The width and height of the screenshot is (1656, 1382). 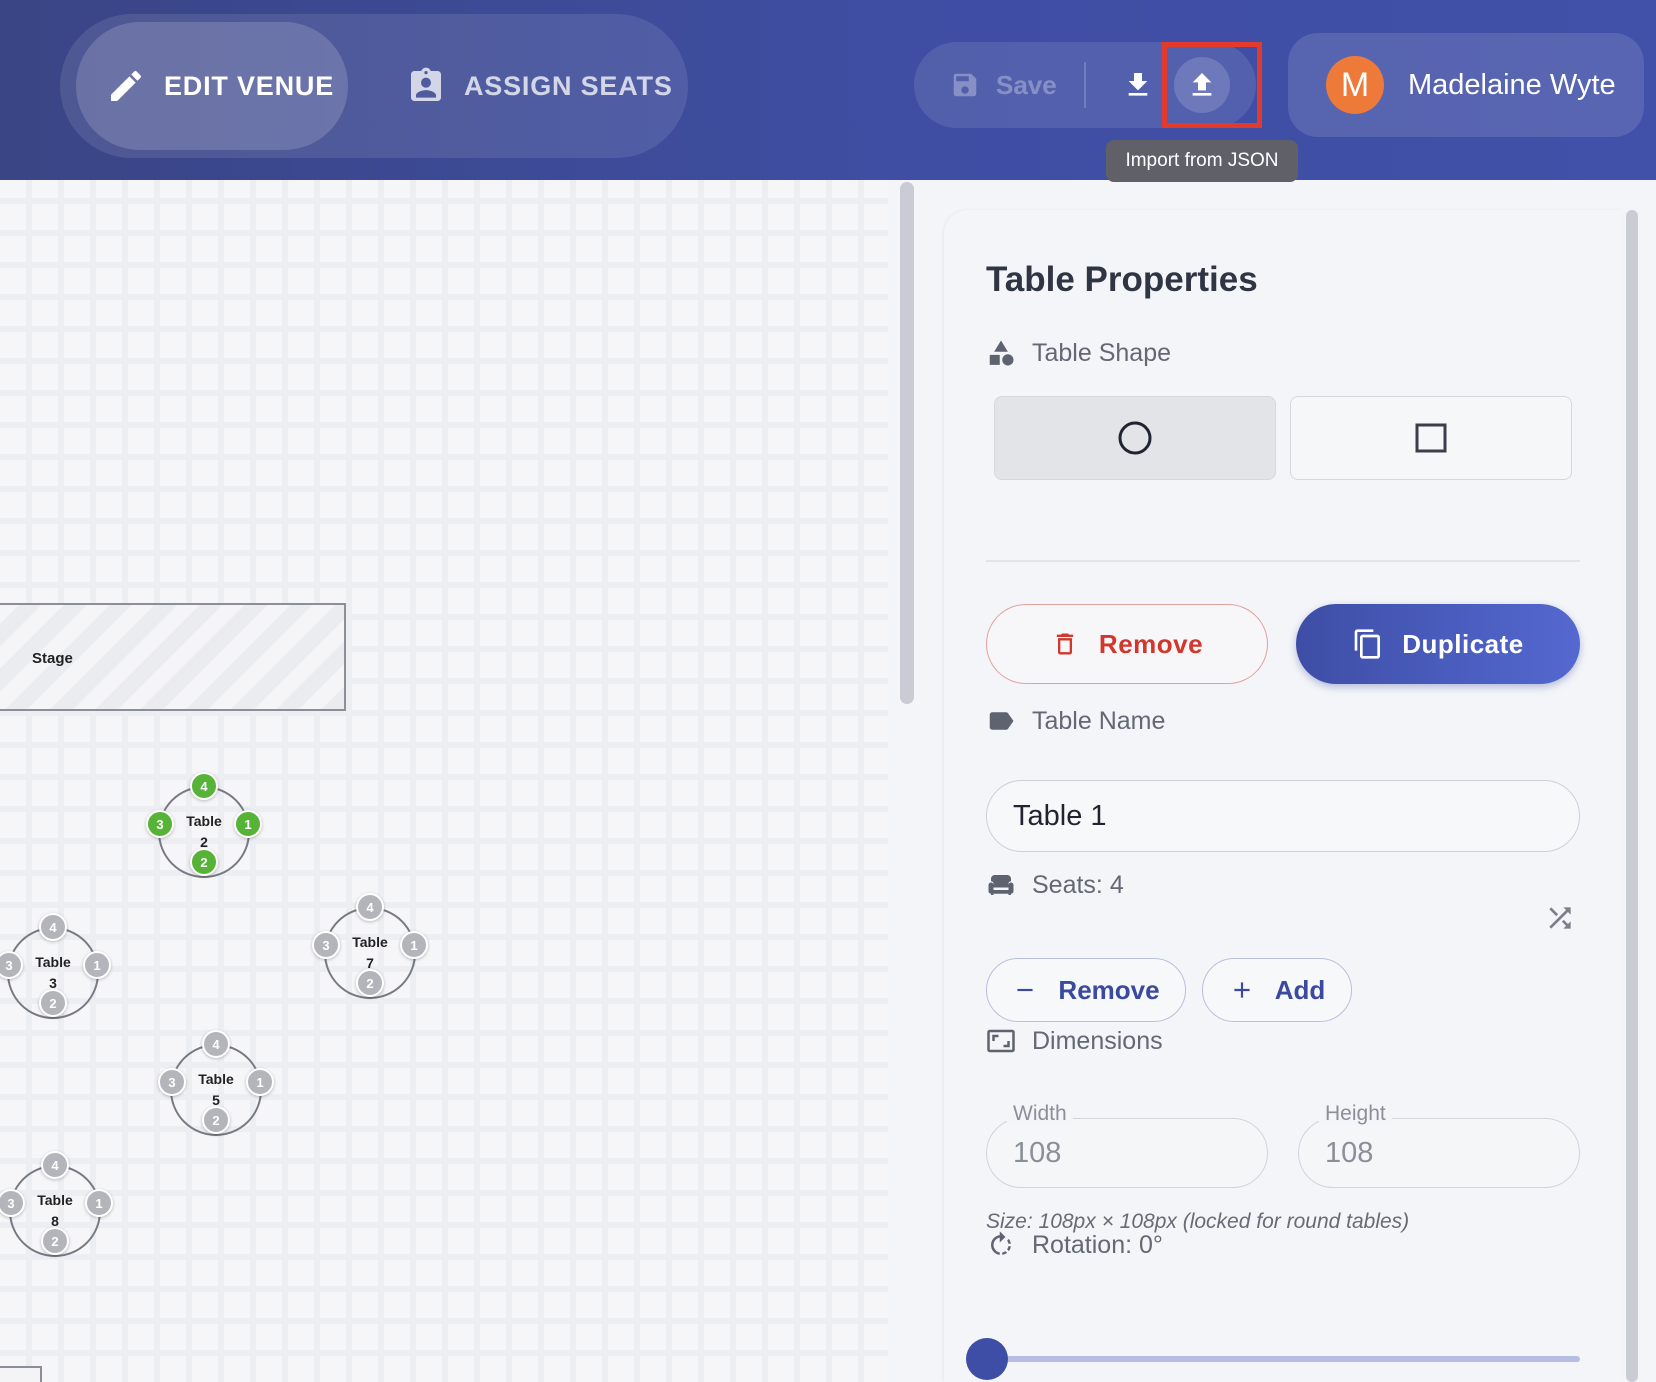 I want to click on panel-title: Table Properties, so click(x=1122, y=279).